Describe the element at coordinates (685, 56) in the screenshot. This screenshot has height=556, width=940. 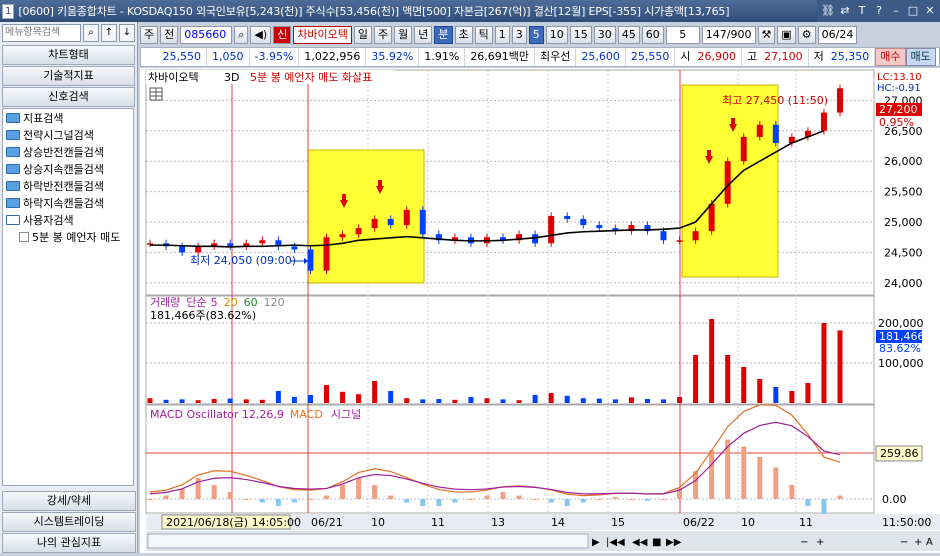
I see `open-label: 시` at that location.